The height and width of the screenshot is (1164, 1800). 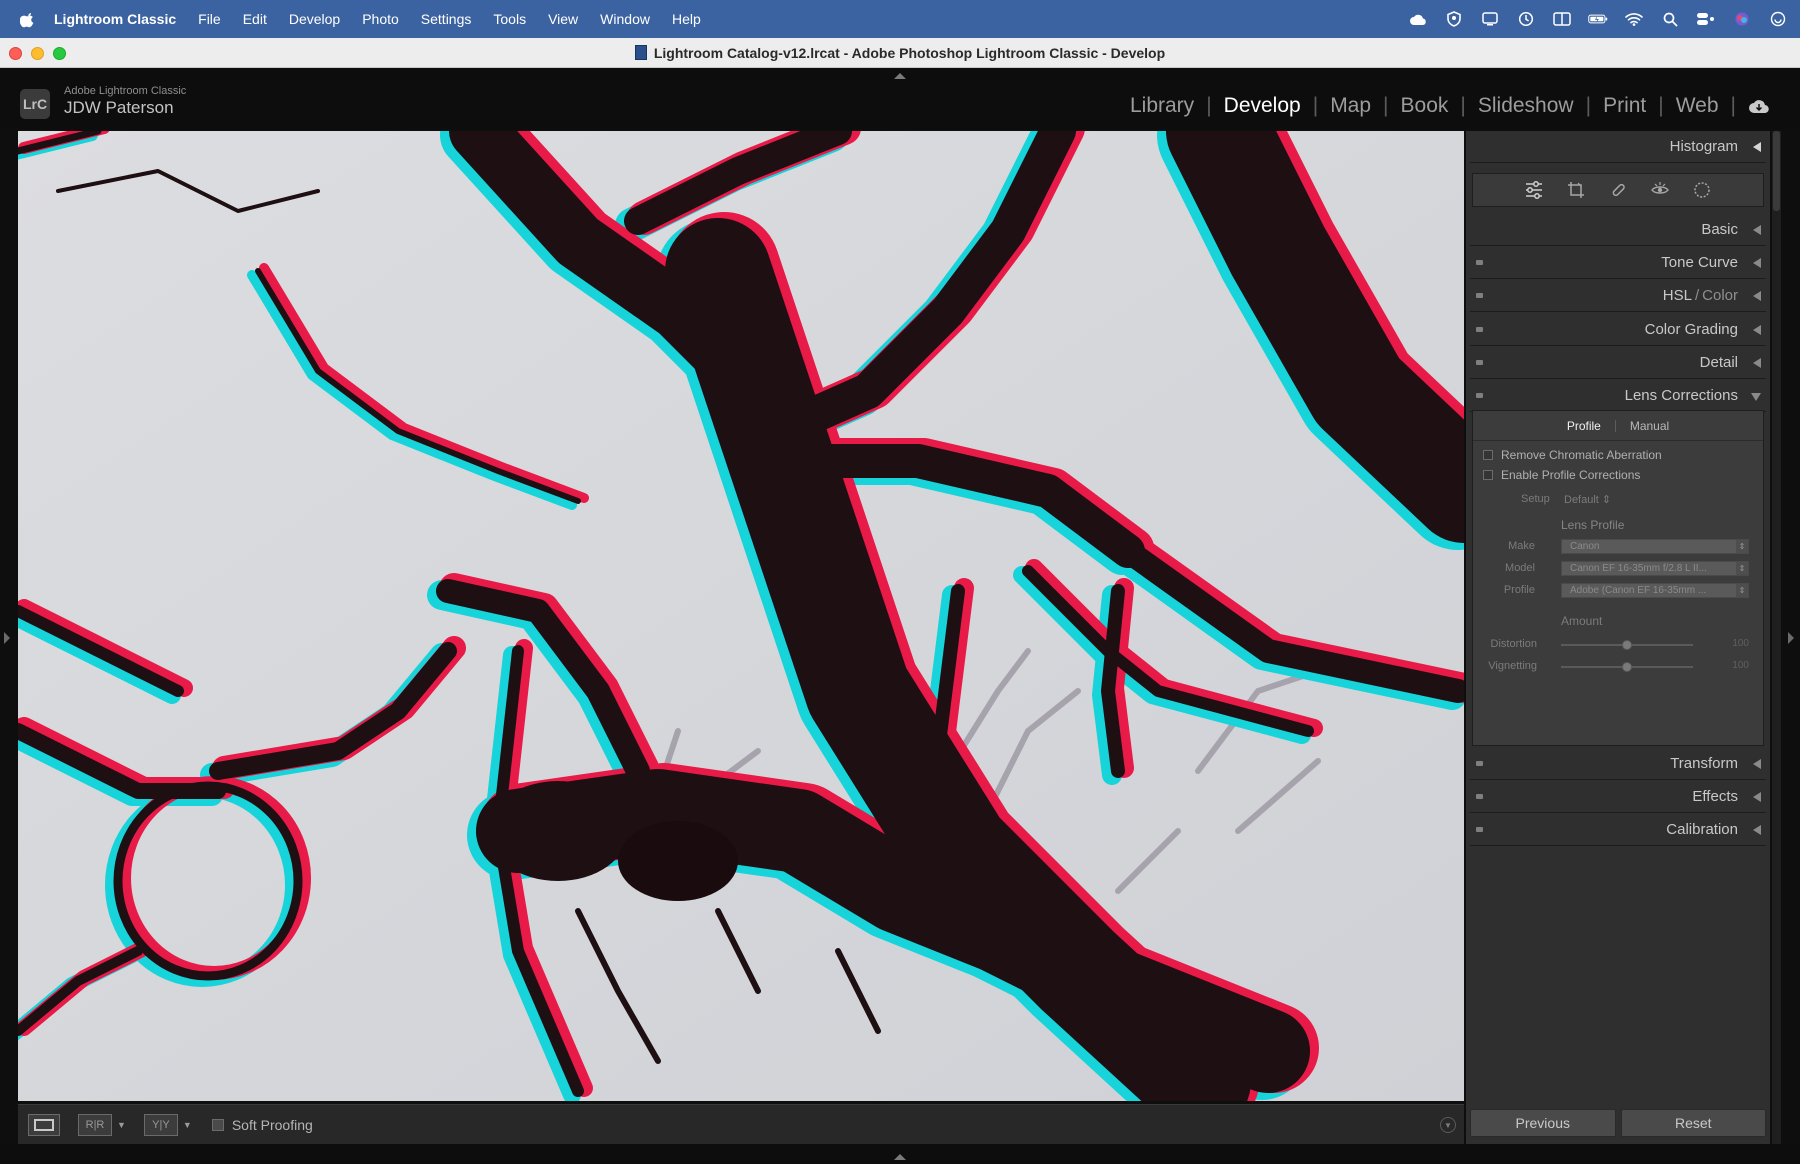 I want to click on lens-corrections-header: Lens Corrections, so click(x=1618, y=396).